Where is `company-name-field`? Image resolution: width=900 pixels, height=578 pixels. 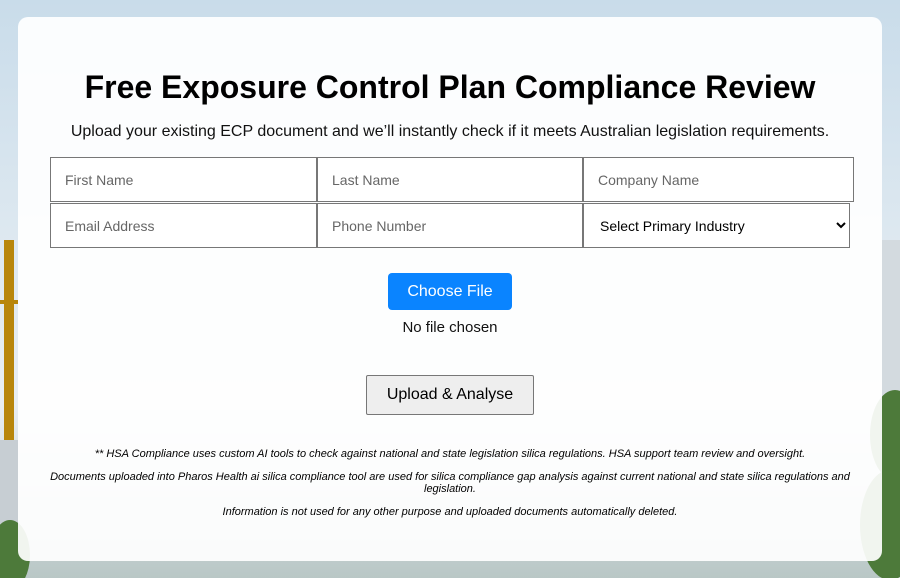
company-name-field is located at coordinates (718, 179).